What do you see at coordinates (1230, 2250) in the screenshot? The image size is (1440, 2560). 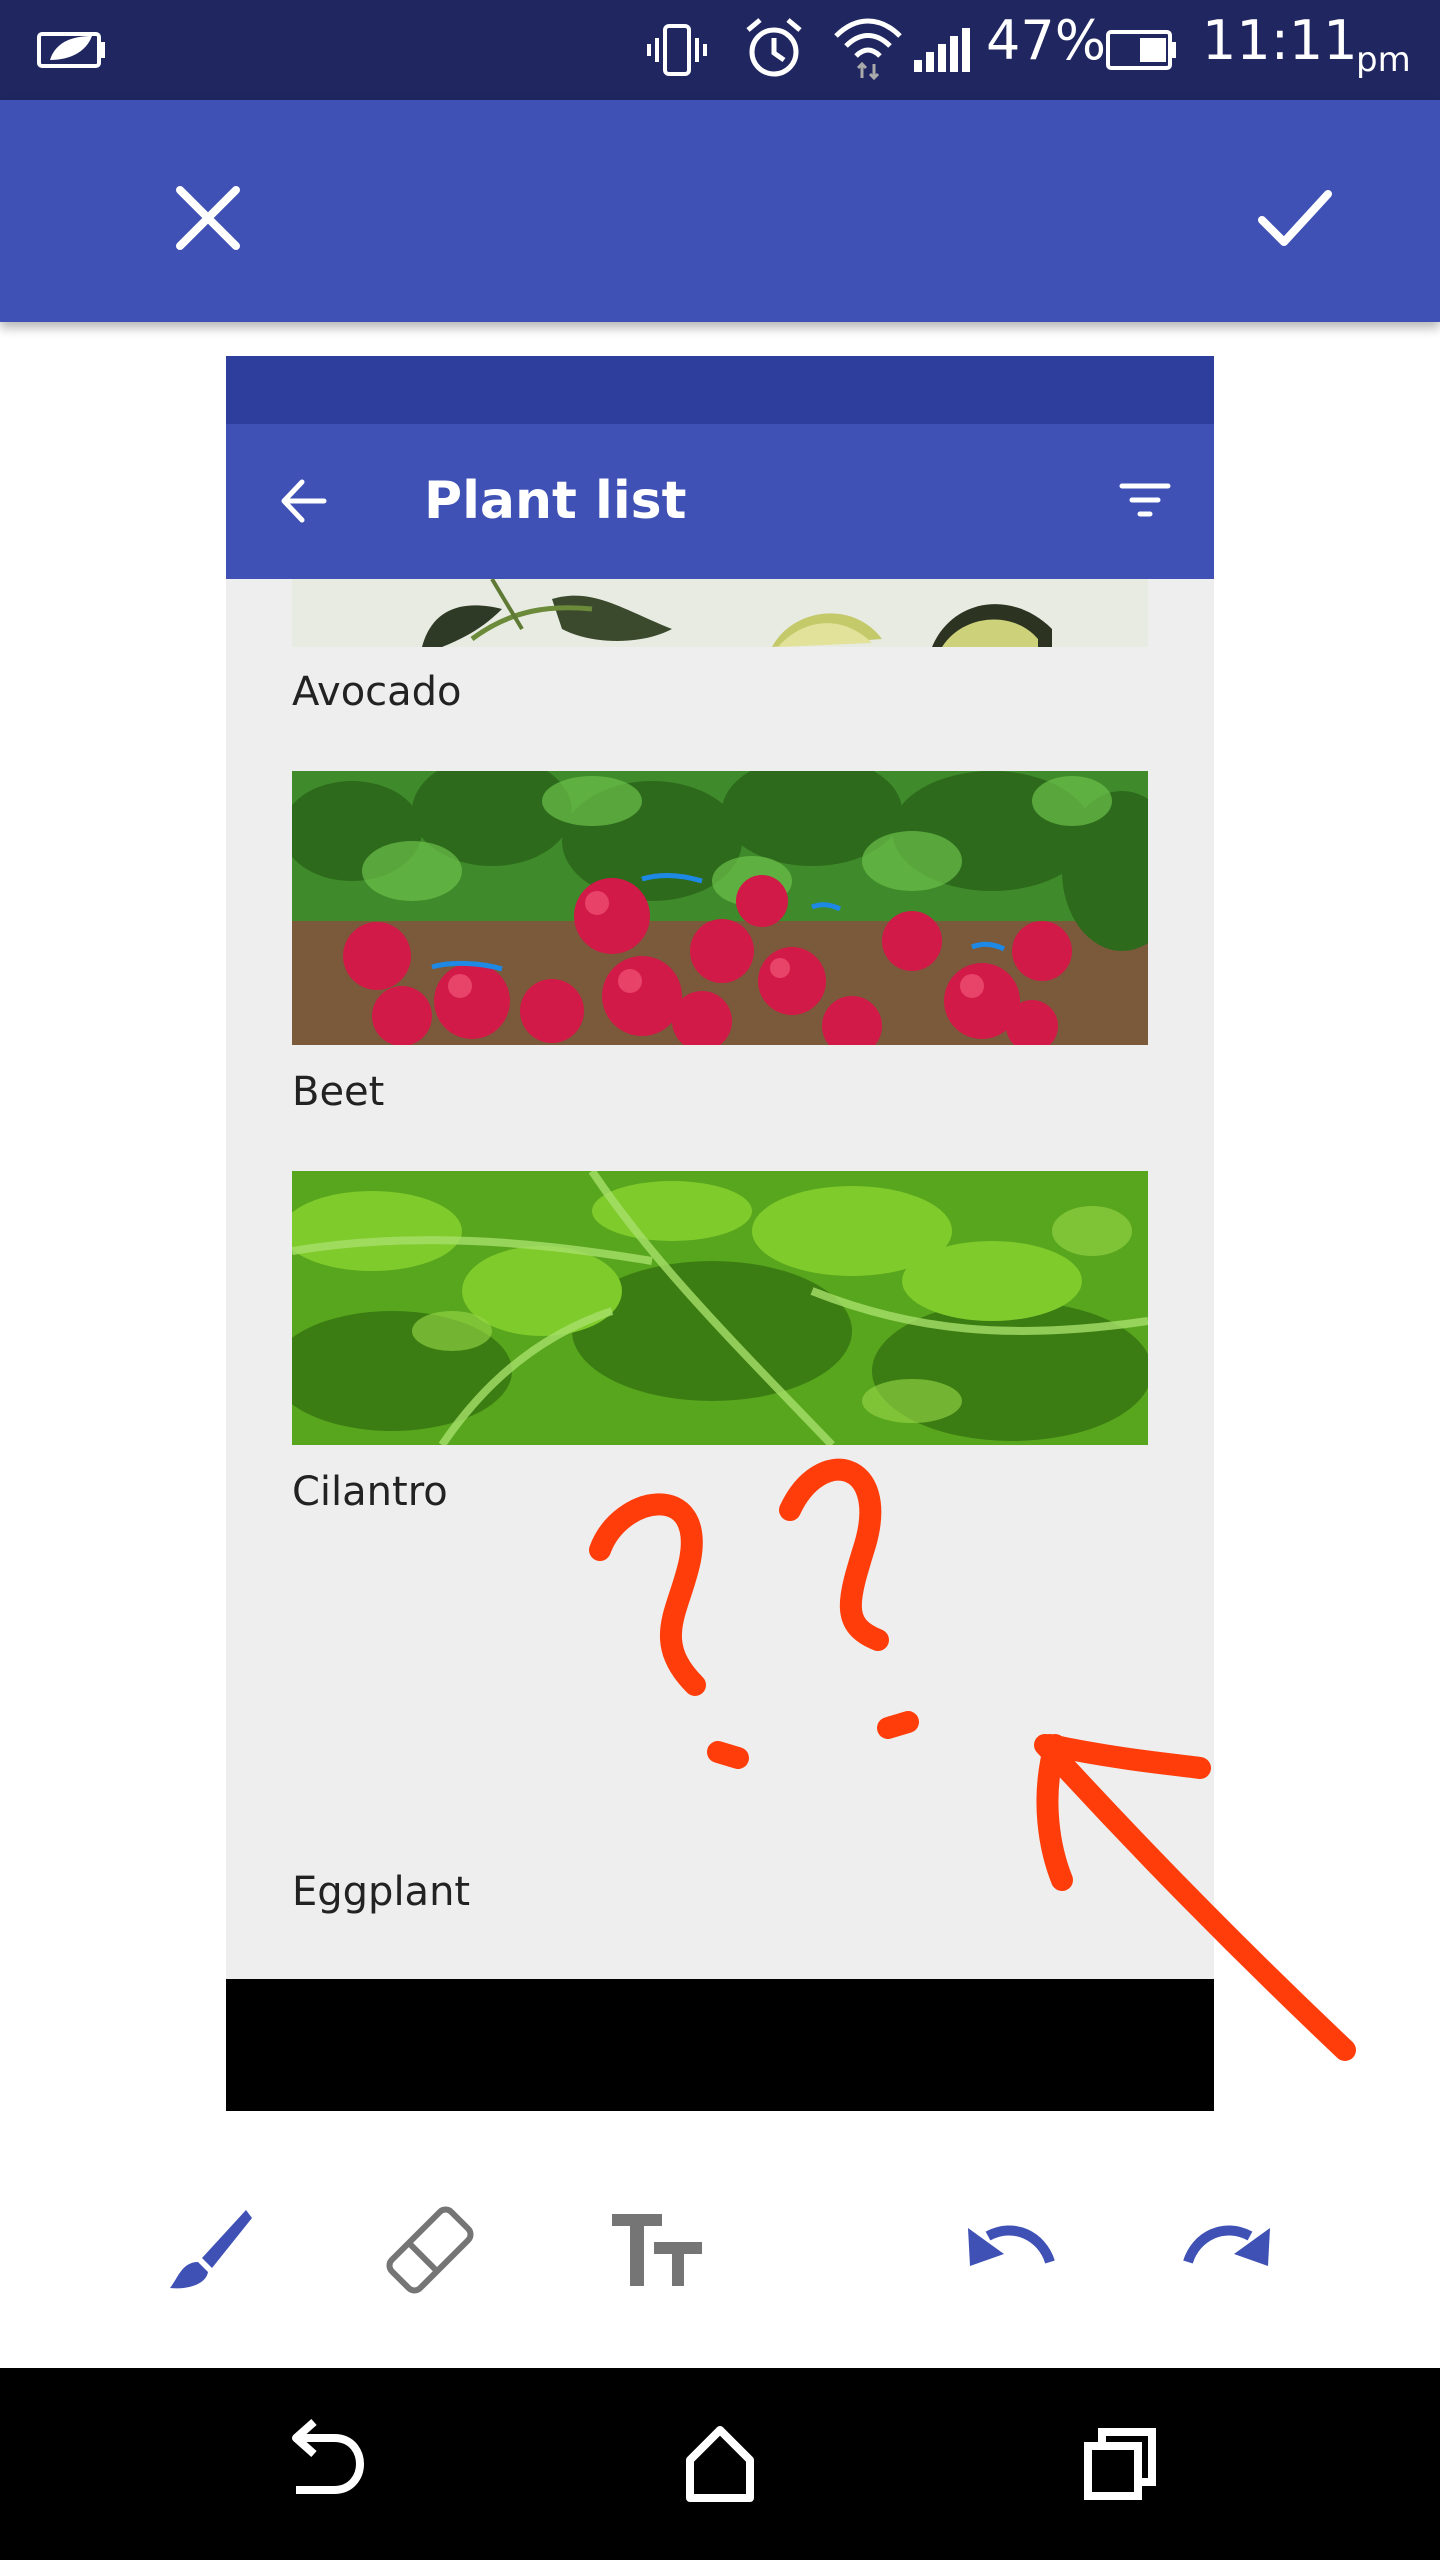 I see `redo-icon` at bounding box center [1230, 2250].